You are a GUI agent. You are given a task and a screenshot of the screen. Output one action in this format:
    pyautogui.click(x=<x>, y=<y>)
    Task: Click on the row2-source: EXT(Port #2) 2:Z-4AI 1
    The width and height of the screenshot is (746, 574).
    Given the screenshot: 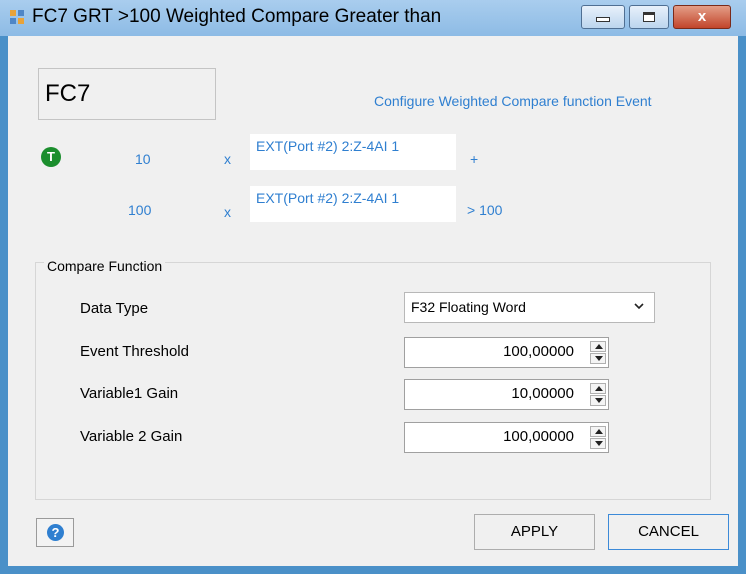 What is the action you would take?
    pyautogui.click(x=328, y=198)
    